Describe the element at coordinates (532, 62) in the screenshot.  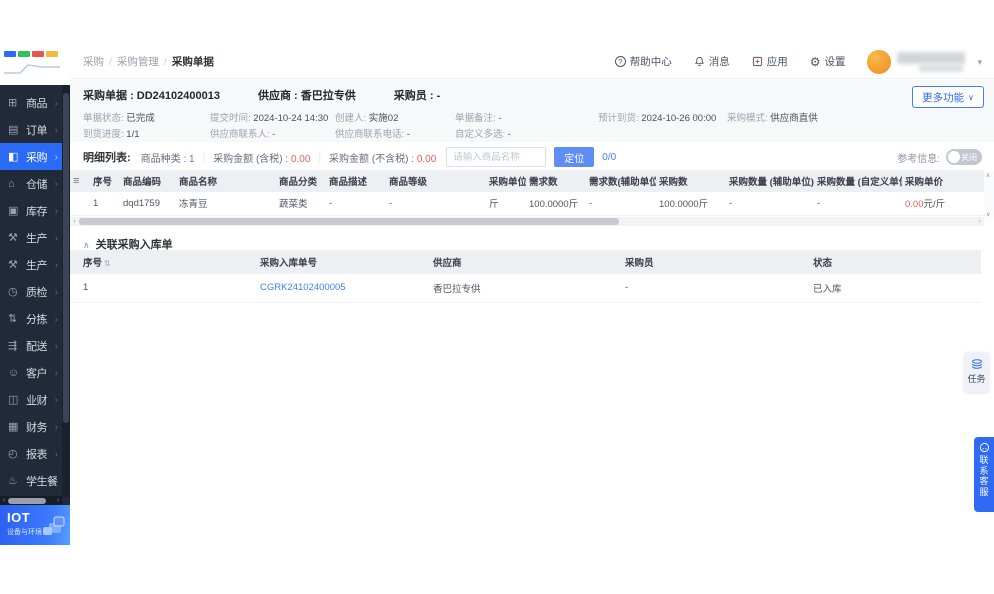
I see `top-bar: 采购 / 采购管理 / 采购单据 ?帮助中心 消息 应用 设置` at that location.